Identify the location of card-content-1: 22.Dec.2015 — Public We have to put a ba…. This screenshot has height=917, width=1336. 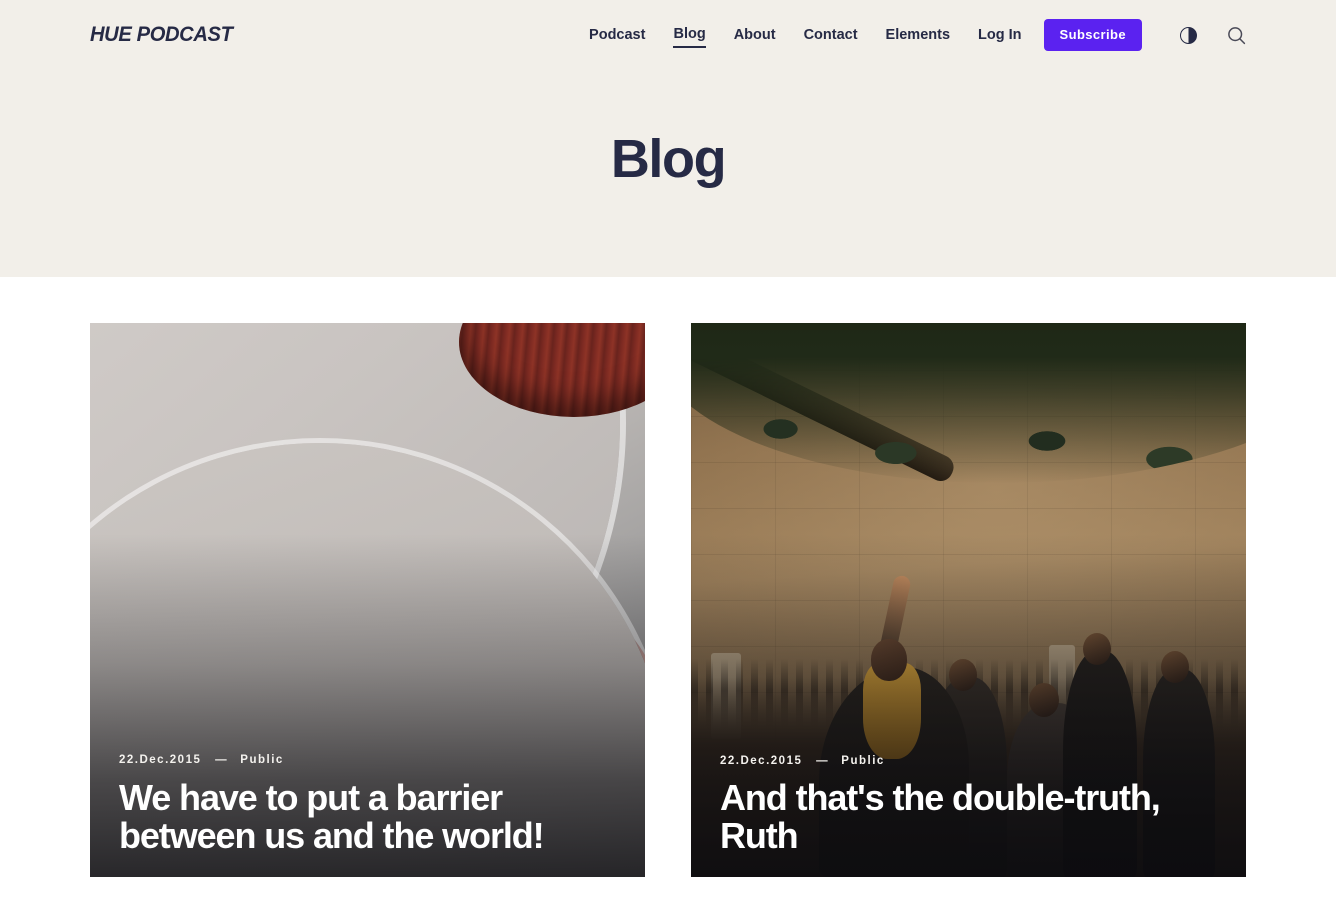
(367, 804).